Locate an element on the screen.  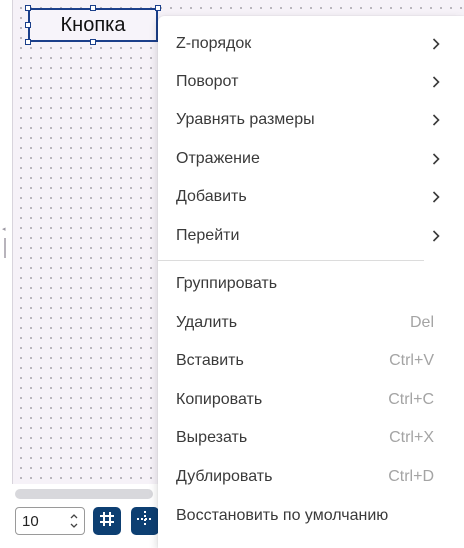
snap-crosshair-icon is located at coordinates (145, 521).